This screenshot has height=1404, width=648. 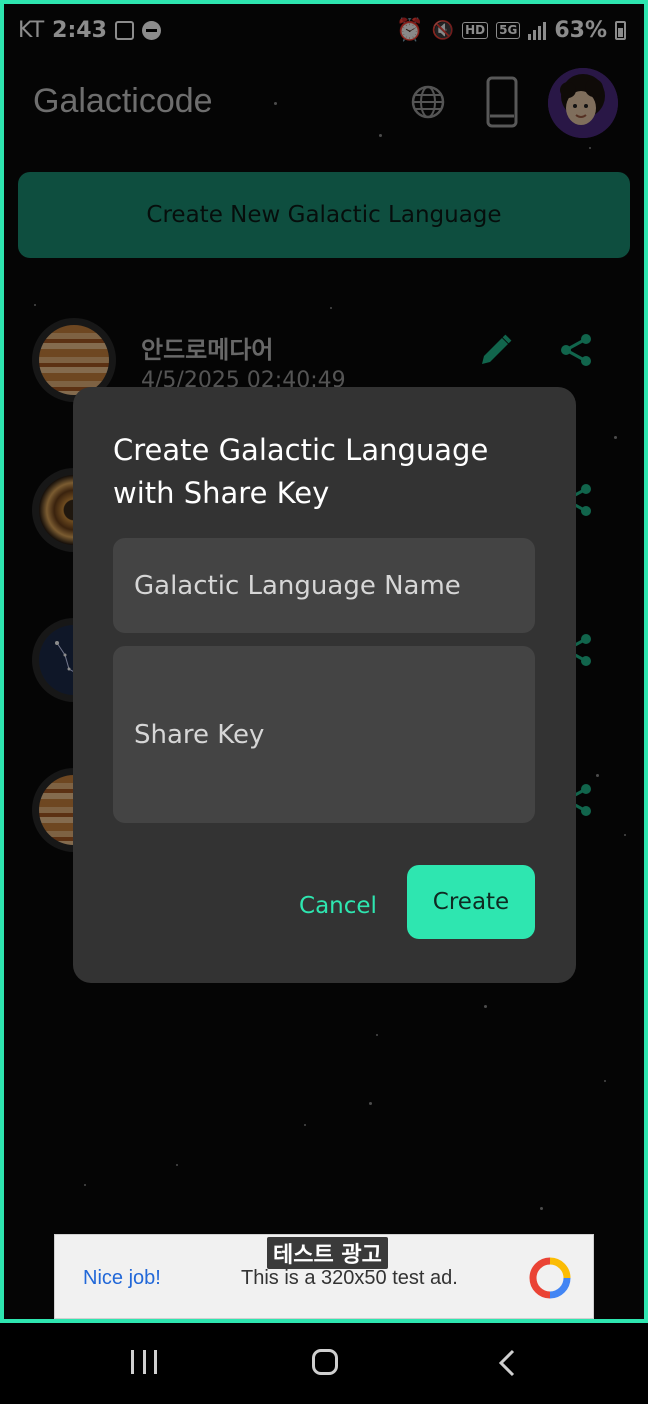 I want to click on home-icon, so click(x=325, y=1362).